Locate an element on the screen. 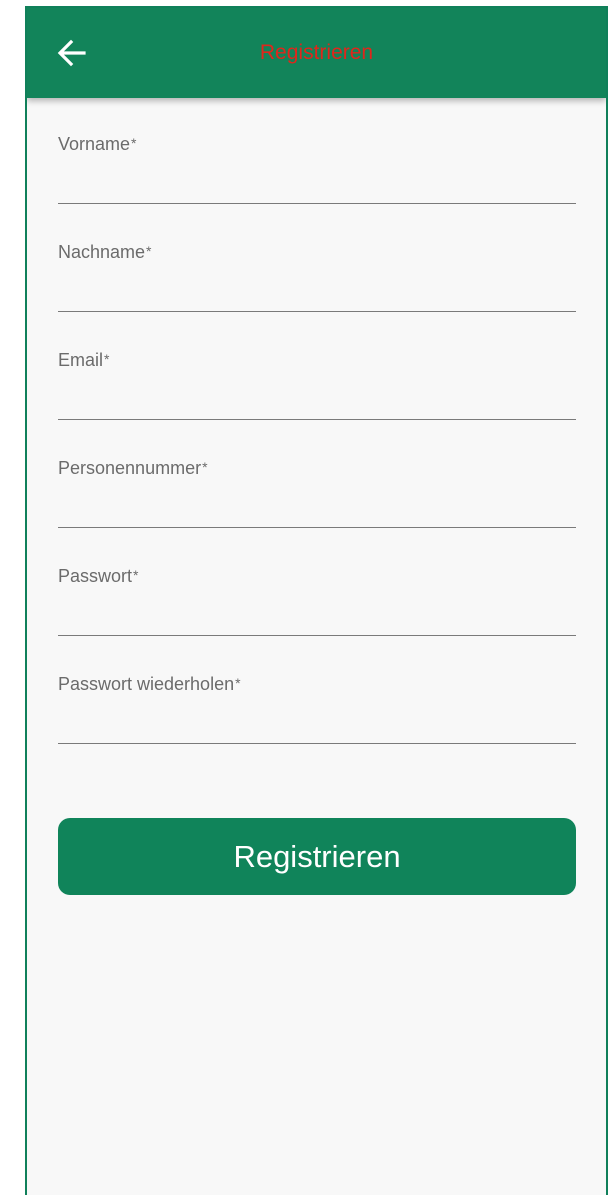  password-label: Passwort* is located at coordinates (98, 576).